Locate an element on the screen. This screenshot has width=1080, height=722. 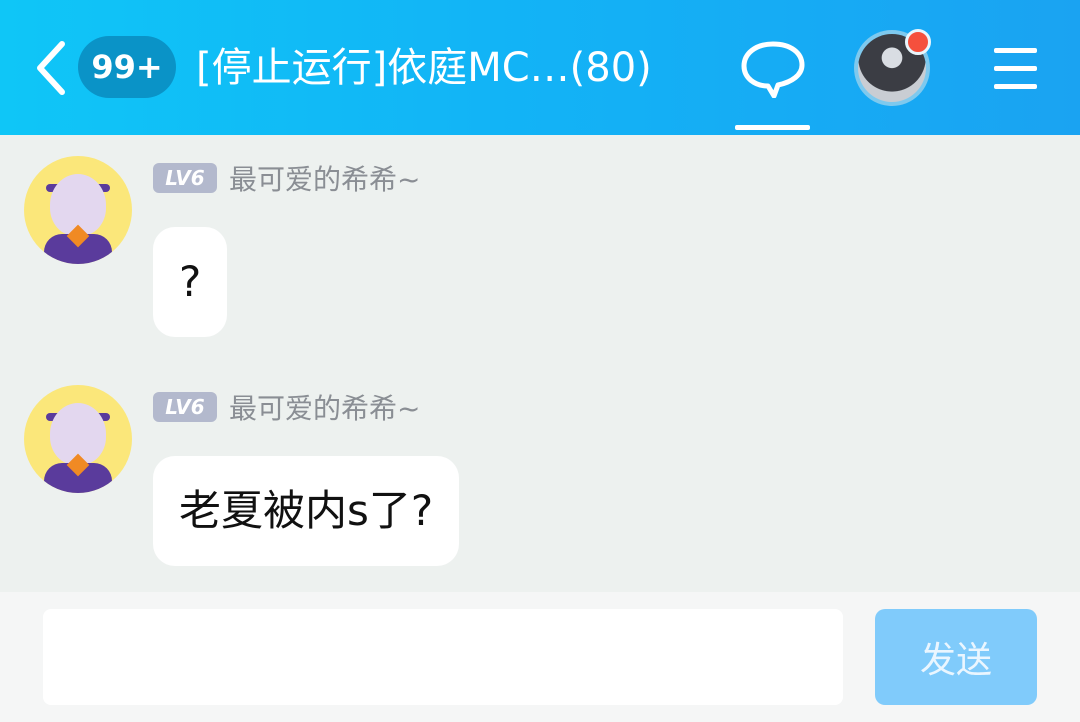
back-button is located at coordinates (52, 68).